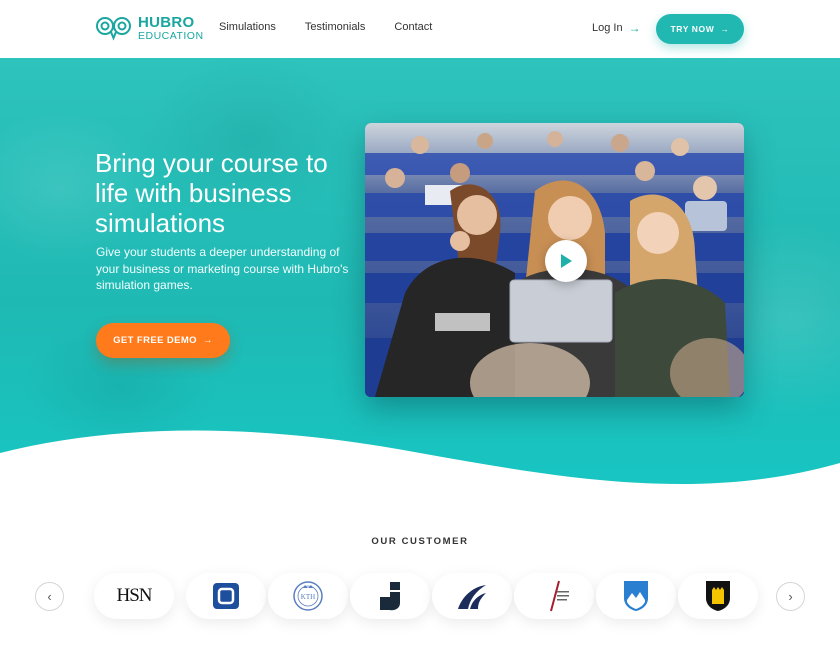 The height and width of the screenshot is (664, 840). Describe the element at coordinates (413, 27) in the screenshot. I see `nav-link-contact: Contact` at that location.